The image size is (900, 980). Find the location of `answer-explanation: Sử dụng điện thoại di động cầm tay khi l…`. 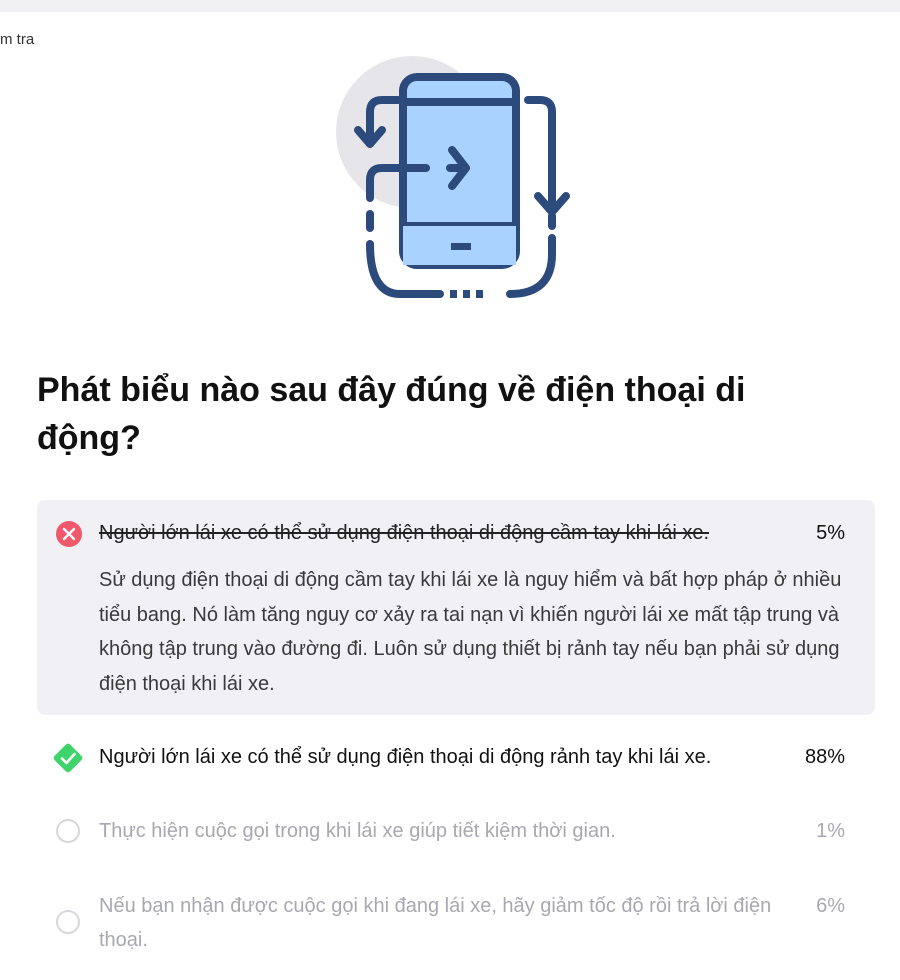

answer-explanation: Sử dụng điện thoại di động cầm tay khi l… is located at coordinates (470, 632).